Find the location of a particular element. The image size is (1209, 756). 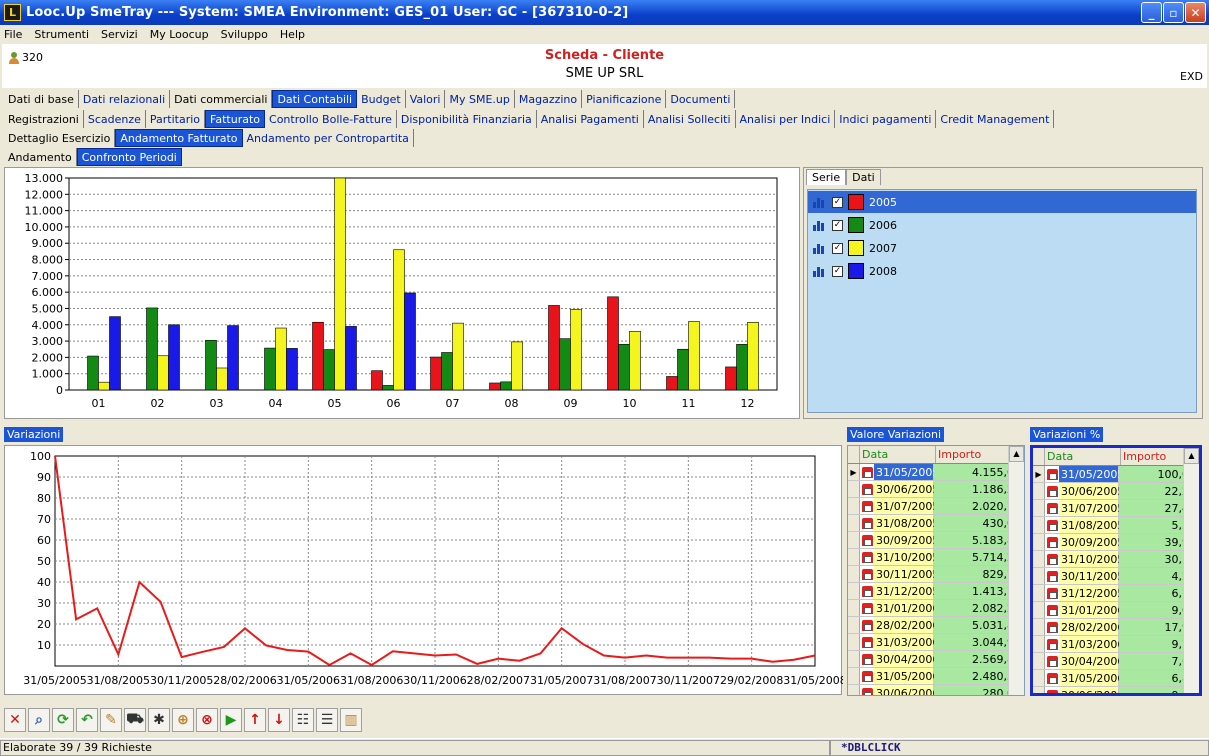

tab-indici-pagamenti: Indici pagamenti is located at coordinates (886, 119).